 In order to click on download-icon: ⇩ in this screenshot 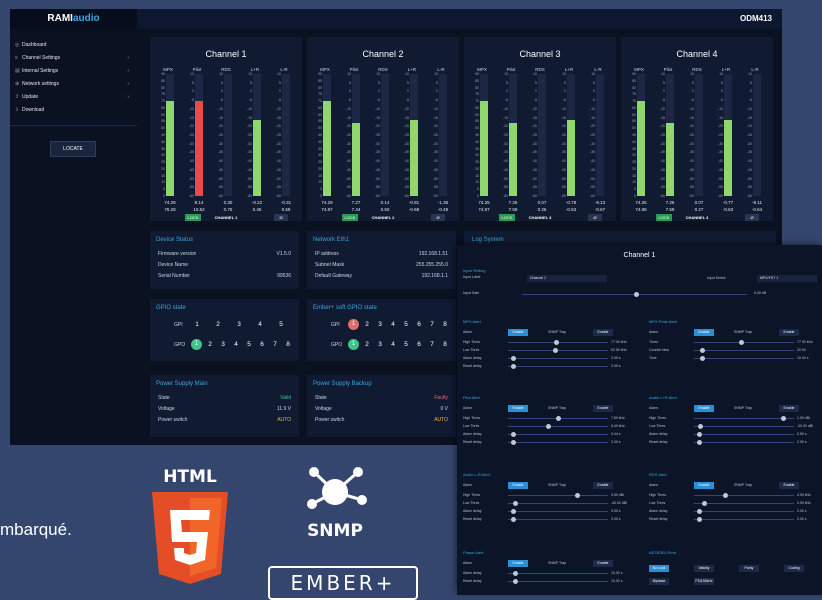, I will do `click(17, 110)`.